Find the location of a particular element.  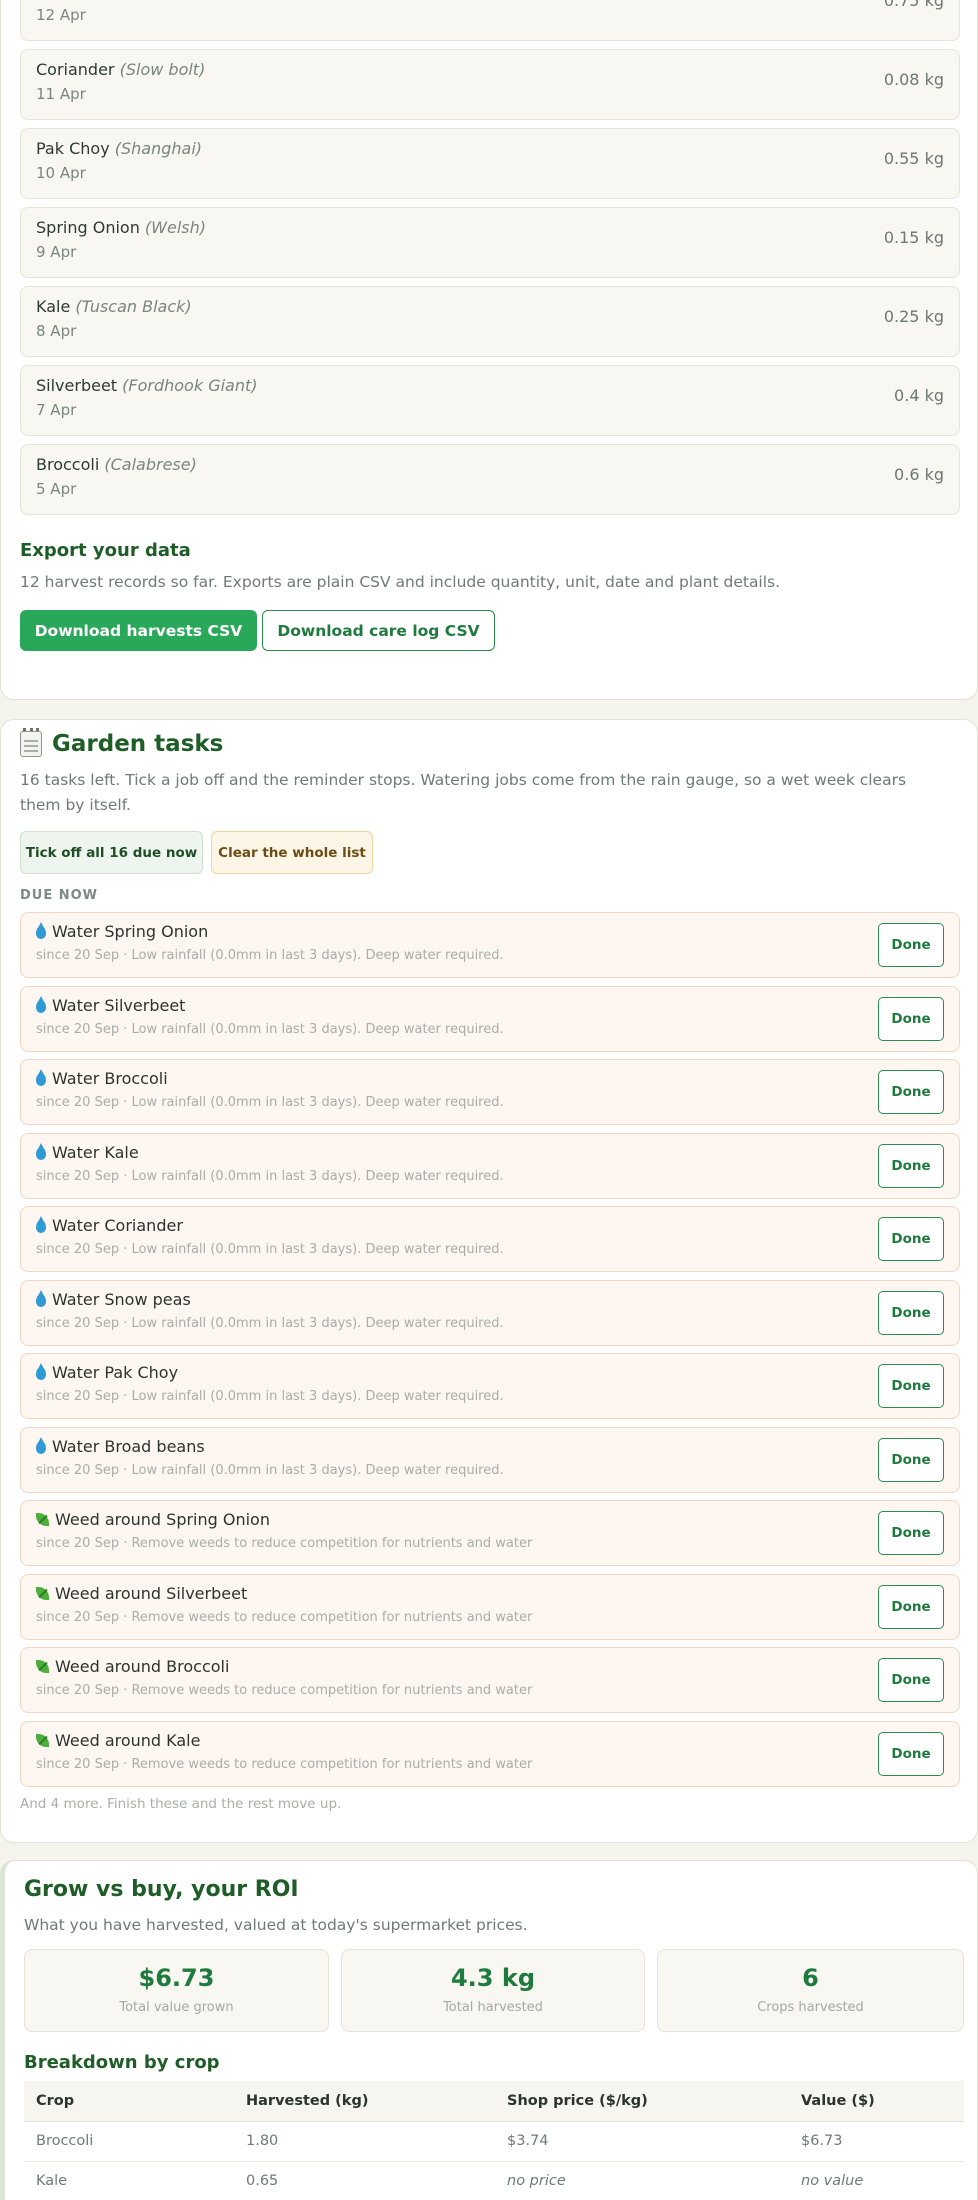

crop-variety: (Fordhook Giant) is located at coordinates (190, 385).